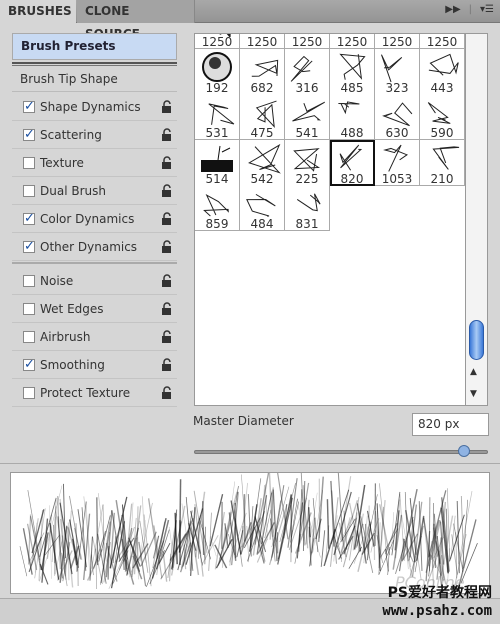  I want to click on brush-preset-cell: 192, so click(217, 71).